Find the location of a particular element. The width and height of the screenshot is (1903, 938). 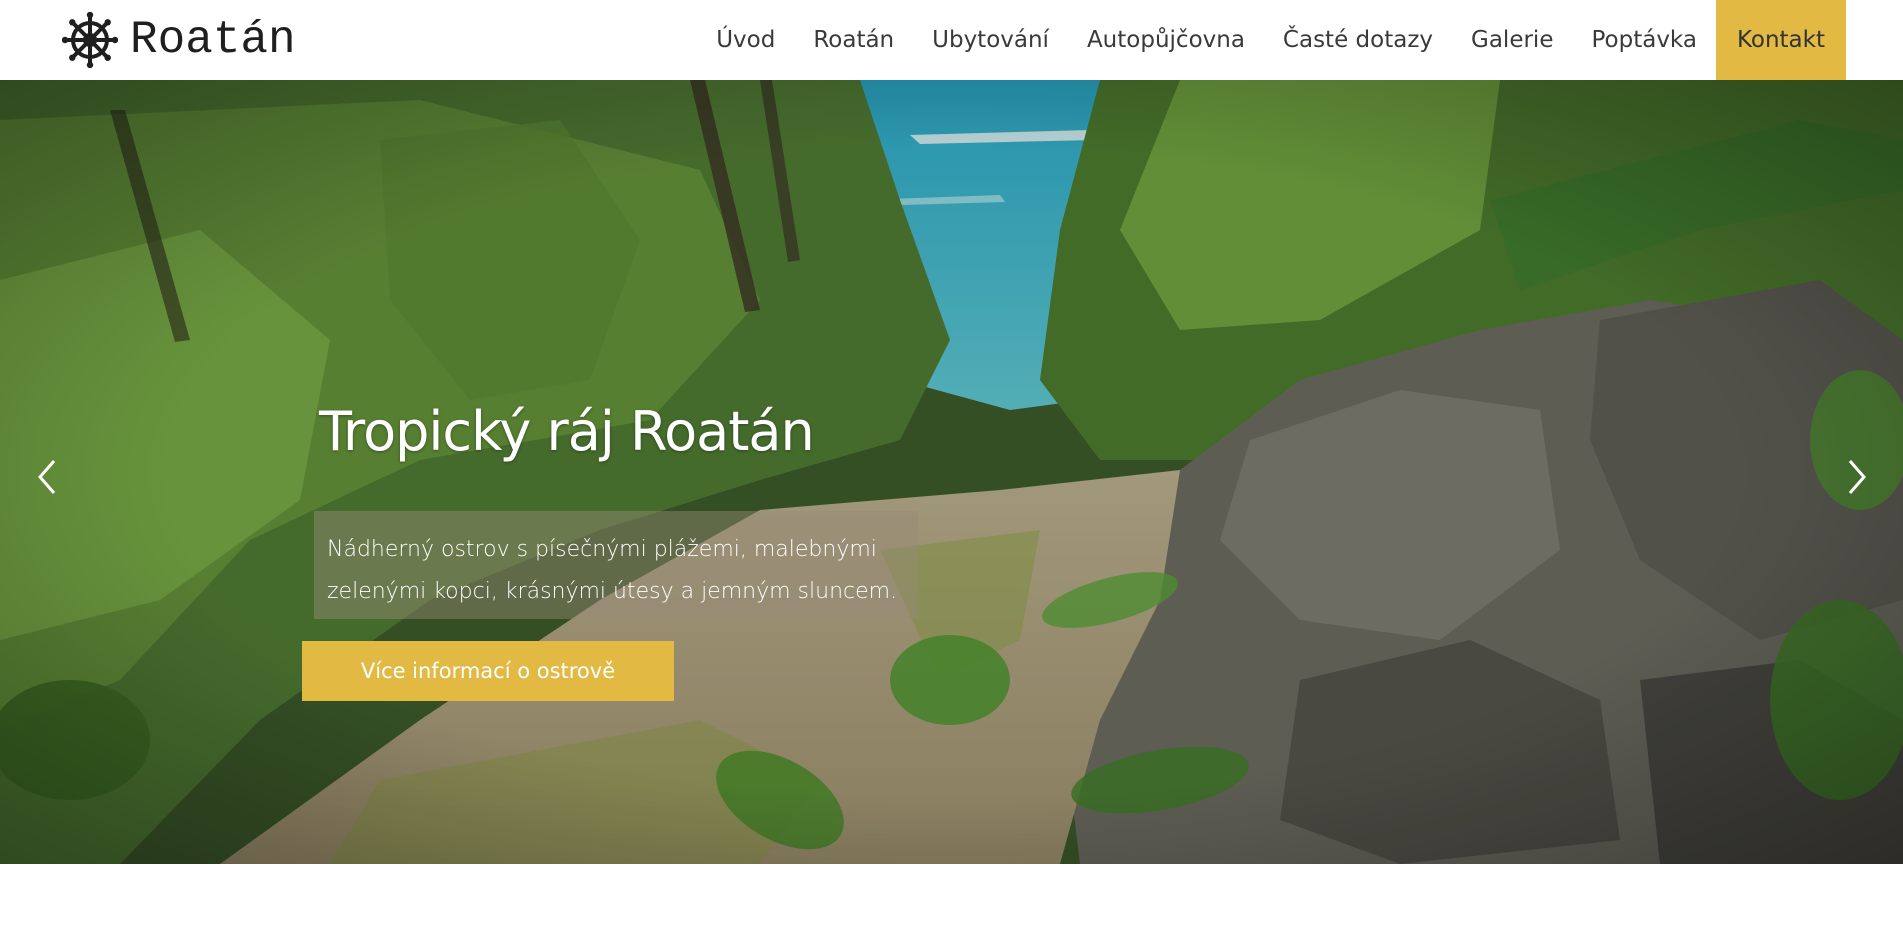

nav-item-kontakt: Kontakt is located at coordinates (1780, 40).